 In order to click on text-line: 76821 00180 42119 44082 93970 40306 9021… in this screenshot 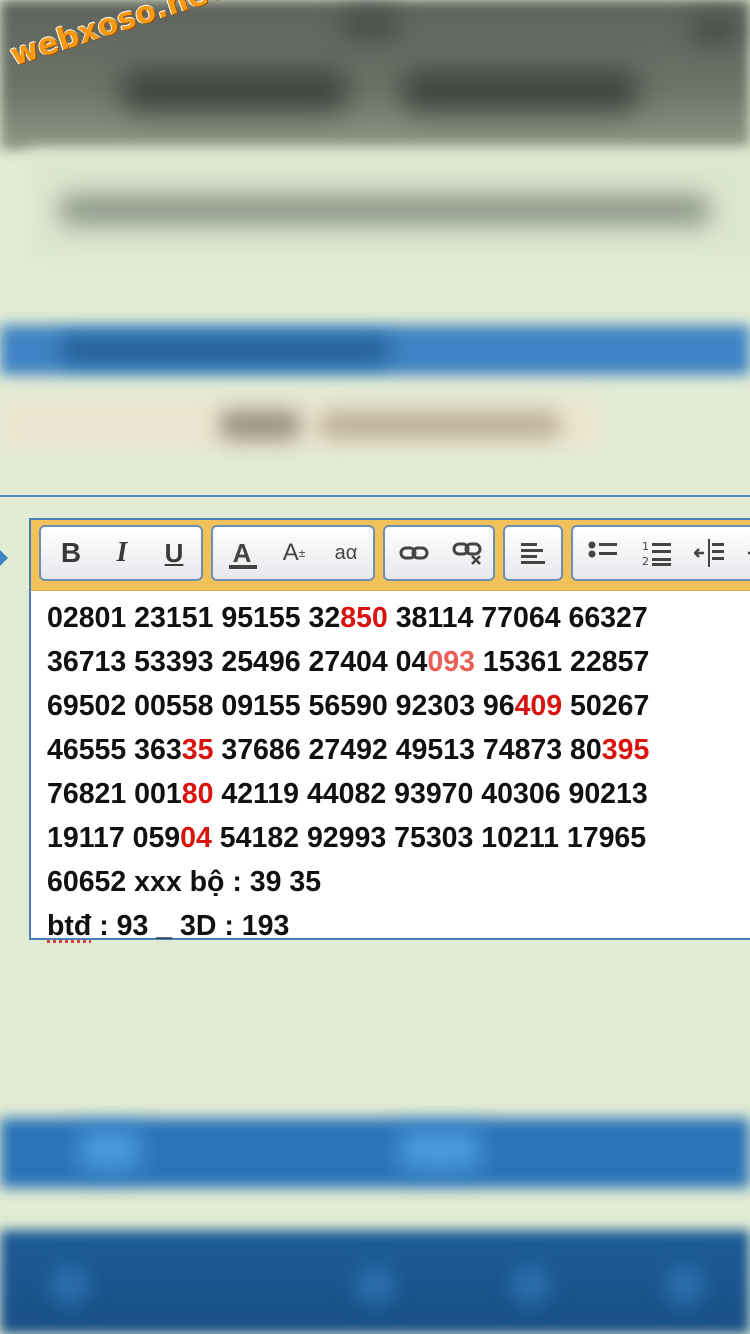, I will do `click(397, 794)`.